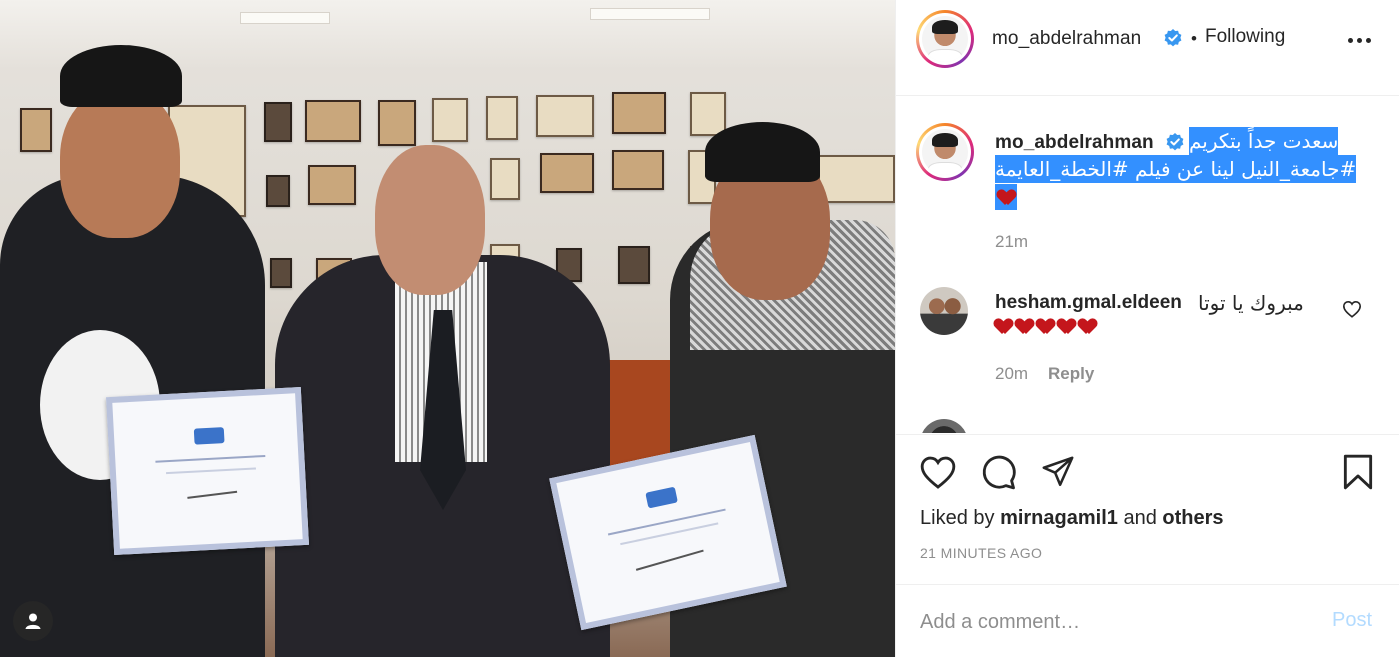 The width and height of the screenshot is (1399, 657). What do you see at coordinates (1264, 141) in the screenshot?
I see `caption-text-line1: سعدت جداً بتكريم` at bounding box center [1264, 141].